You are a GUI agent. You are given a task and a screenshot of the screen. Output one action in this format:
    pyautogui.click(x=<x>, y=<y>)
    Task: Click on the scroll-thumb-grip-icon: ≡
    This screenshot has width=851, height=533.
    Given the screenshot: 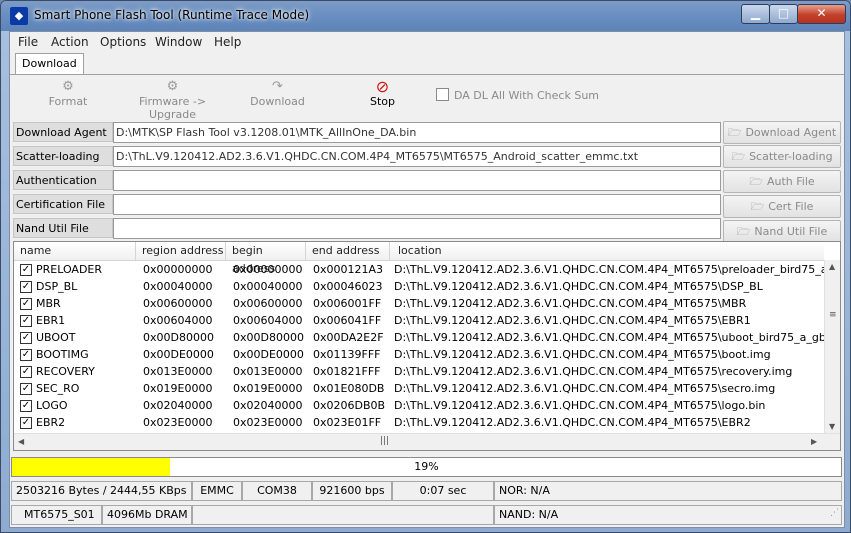 What is the action you would take?
    pyautogui.click(x=833, y=315)
    